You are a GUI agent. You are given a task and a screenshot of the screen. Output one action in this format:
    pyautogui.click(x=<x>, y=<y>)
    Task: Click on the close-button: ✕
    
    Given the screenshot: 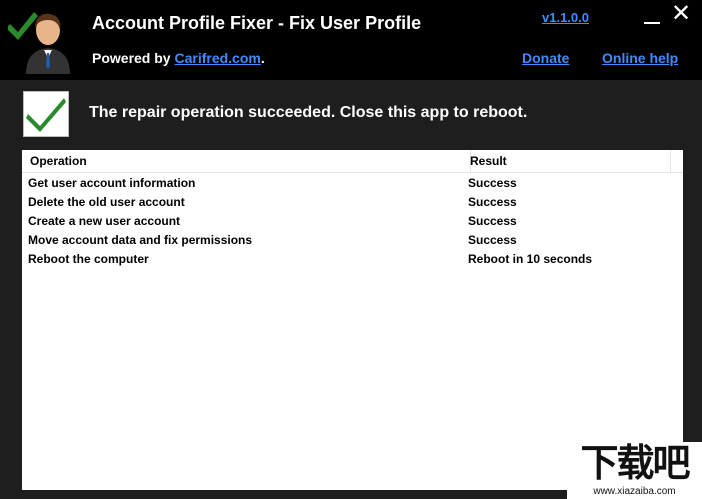 What is the action you would take?
    pyautogui.click(x=681, y=14)
    